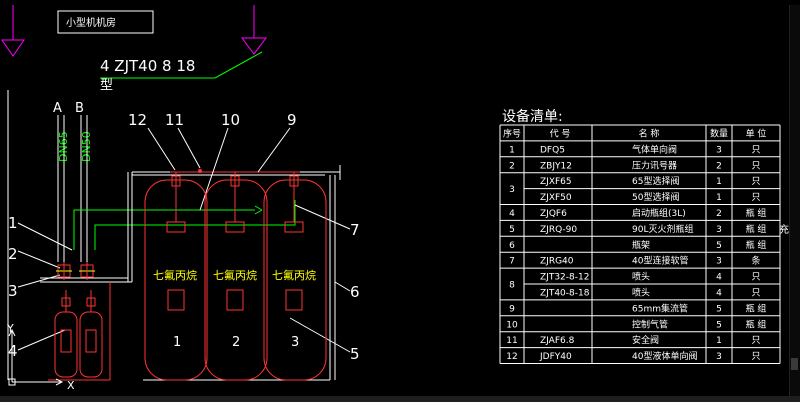 This screenshot has width=800, height=402. Describe the element at coordinates (295, 342) in the screenshot. I see `cylinder-3-number: 3` at that location.